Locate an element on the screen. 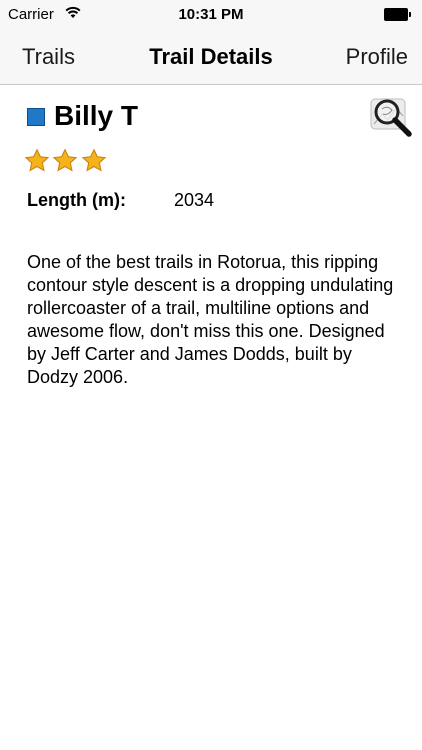 The width and height of the screenshot is (422, 750). navigation-bar: Trails Trail Details Profile is located at coordinates (211, 57).